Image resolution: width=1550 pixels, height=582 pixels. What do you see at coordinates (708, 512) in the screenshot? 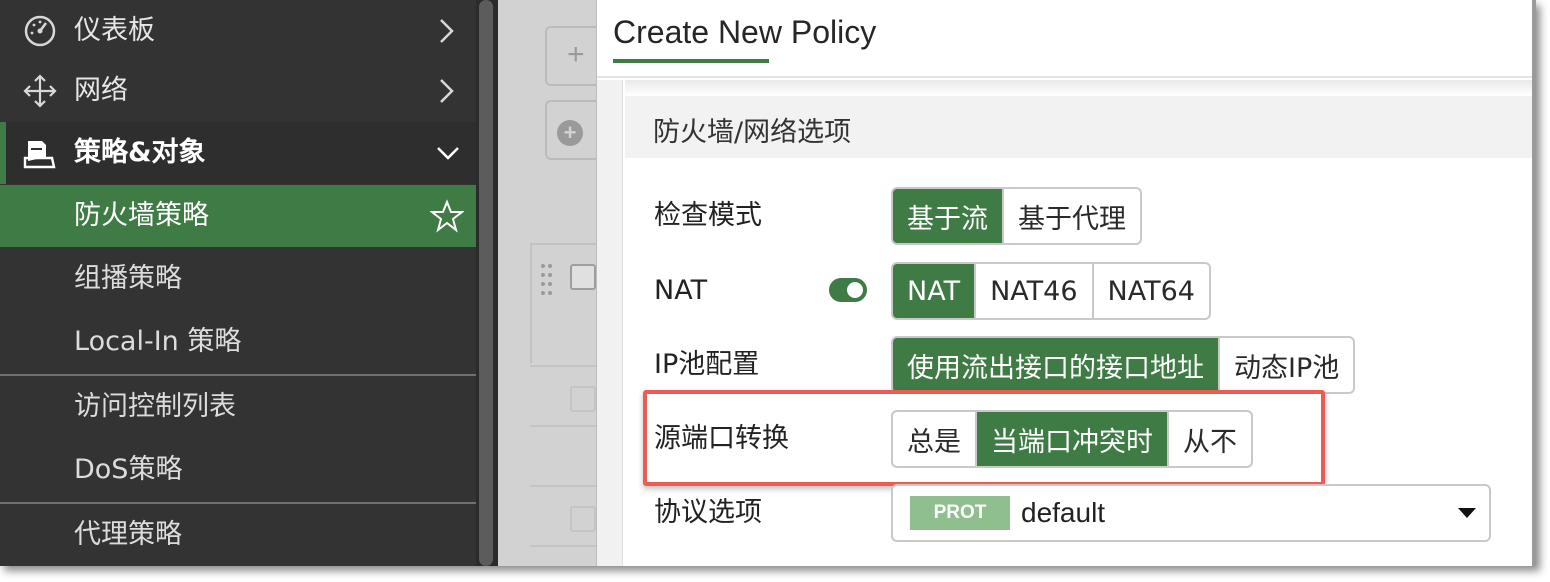
I see `protocol-options-label: 协议选项` at bounding box center [708, 512].